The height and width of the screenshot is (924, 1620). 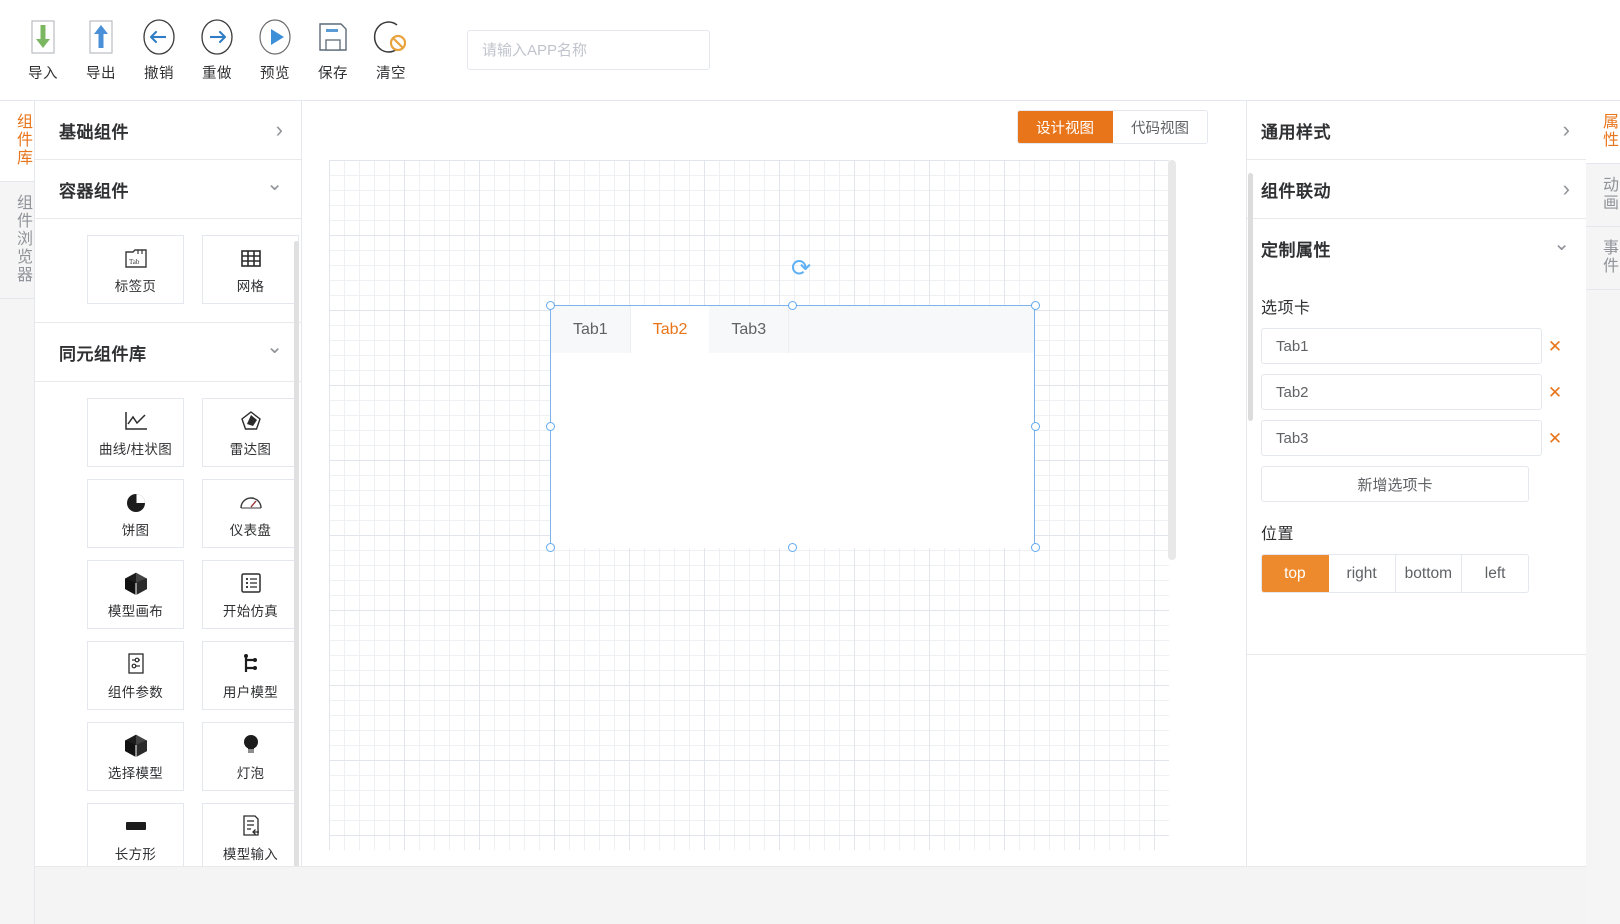 What do you see at coordinates (17, 240) in the screenshot?
I see `left-tab-component-browser: 组件浏览器` at bounding box center [17, 240].